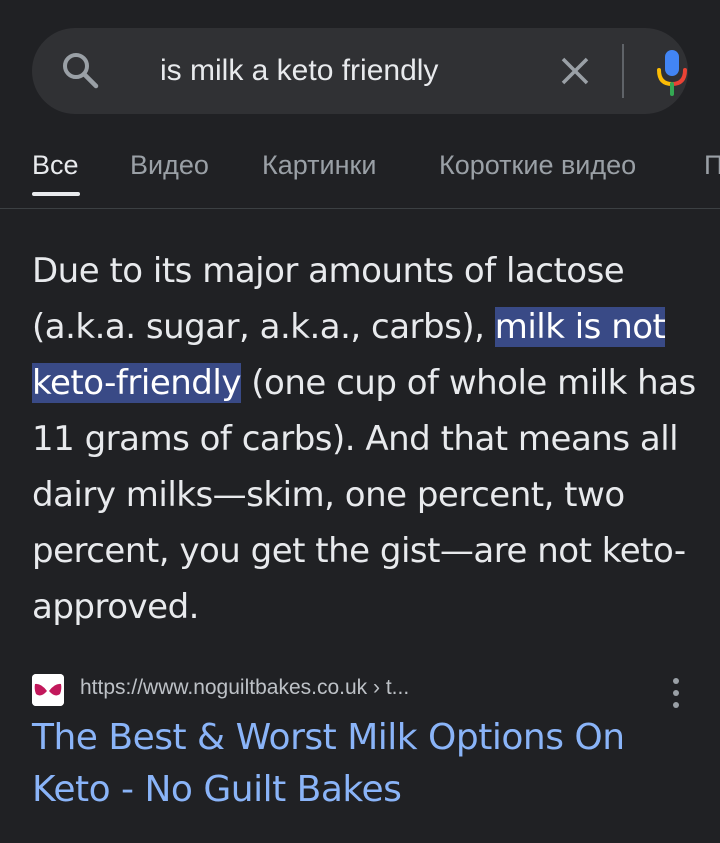 Image resolution: width=720 pixels, height=843 pixels. Describe the element at coordinates (299, 71) in the screenshot. I see `search-input: is milk a keto friendly` at that location.